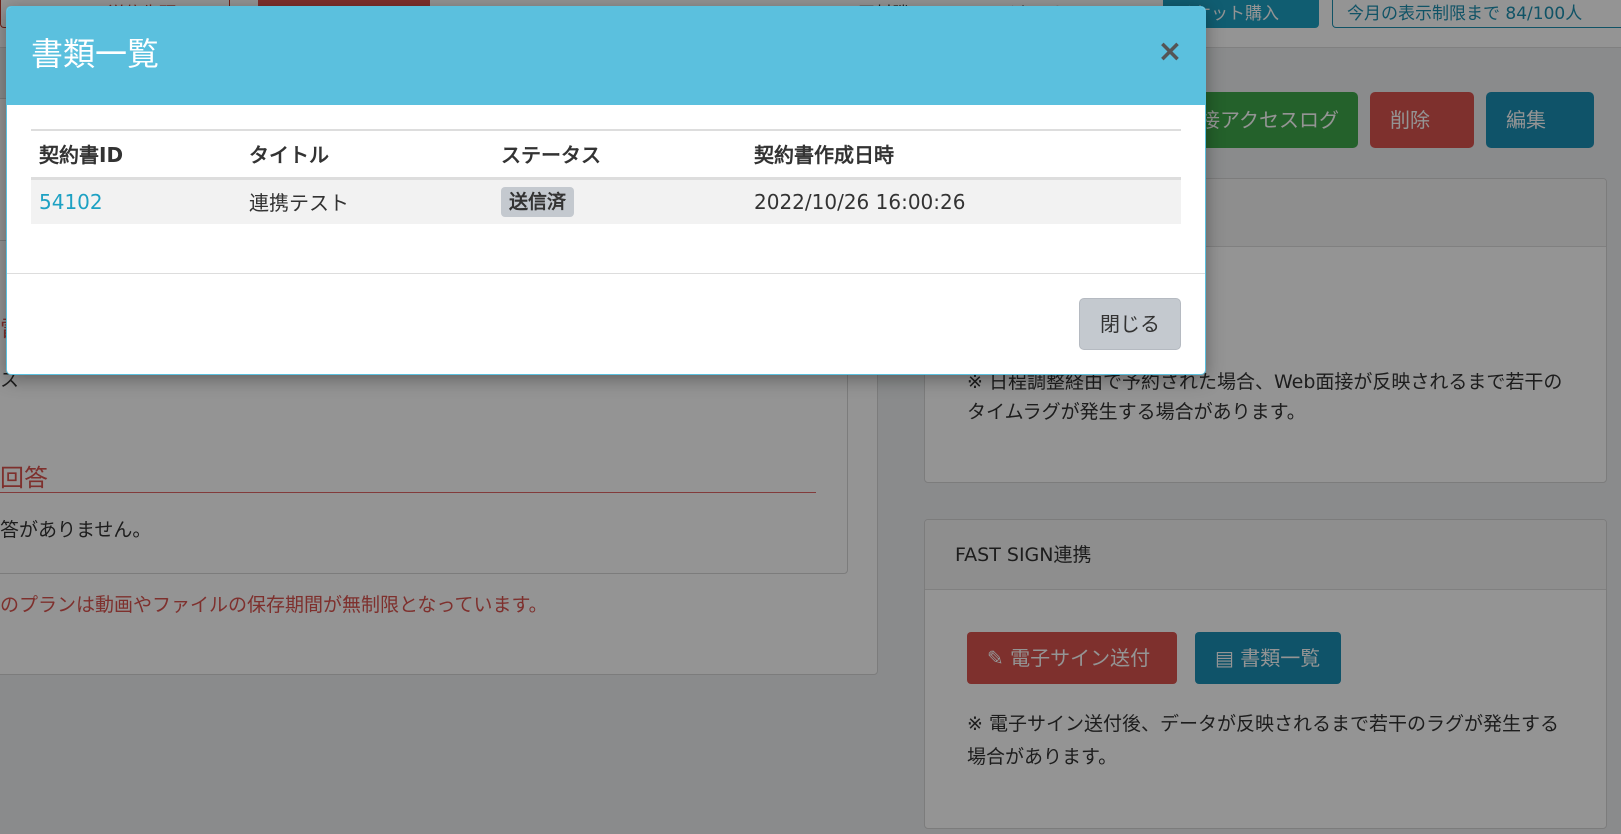 This screenshot has height=834, width=1621. Describe the element at coordinates (95, 54) in the screenshot. I see `modal-title: 書類一覧` at that location.